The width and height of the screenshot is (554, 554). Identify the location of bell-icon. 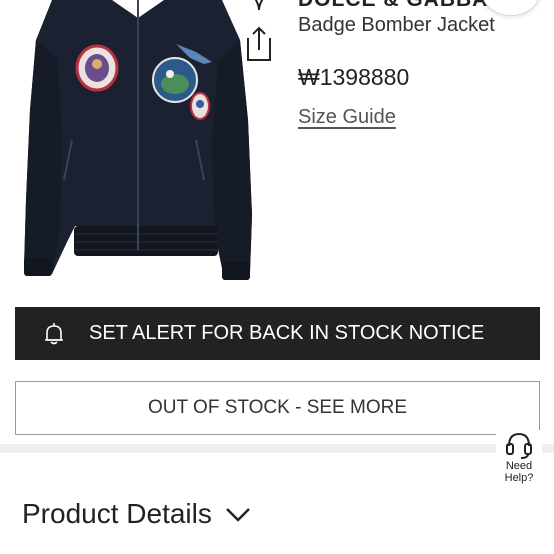
(54, 334).